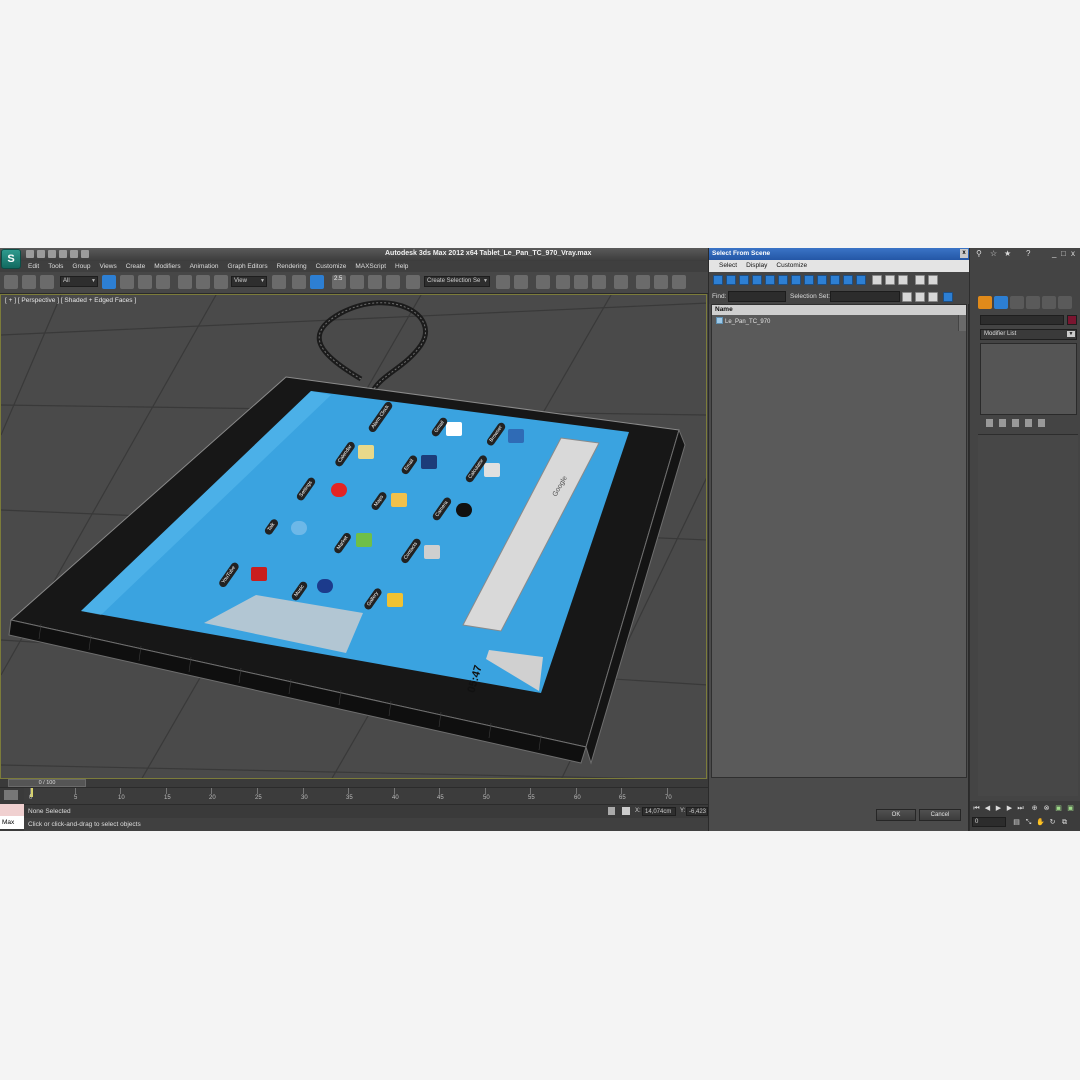 The height and width of the screenshot is (1080, 1080). What do you see at coordinates (1028, 822) in the screenshot?
I see `field-of-view-icon: ⤡` at bounding box center [1028, 822].